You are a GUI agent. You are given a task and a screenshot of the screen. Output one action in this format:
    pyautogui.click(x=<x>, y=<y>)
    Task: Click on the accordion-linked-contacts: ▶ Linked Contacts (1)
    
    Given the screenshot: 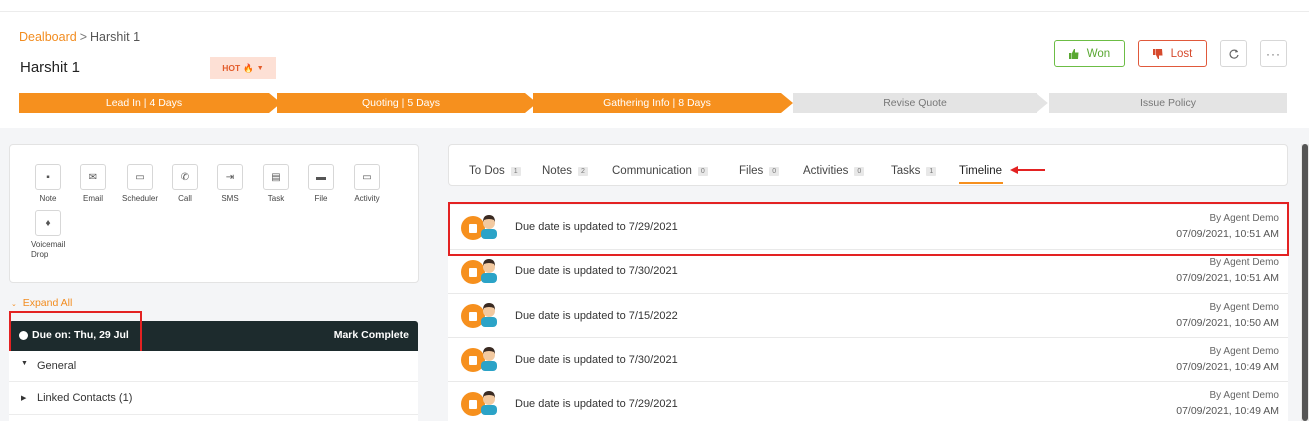 What is the action you would take?
    pyautogui.click(x=213, y=398)
    